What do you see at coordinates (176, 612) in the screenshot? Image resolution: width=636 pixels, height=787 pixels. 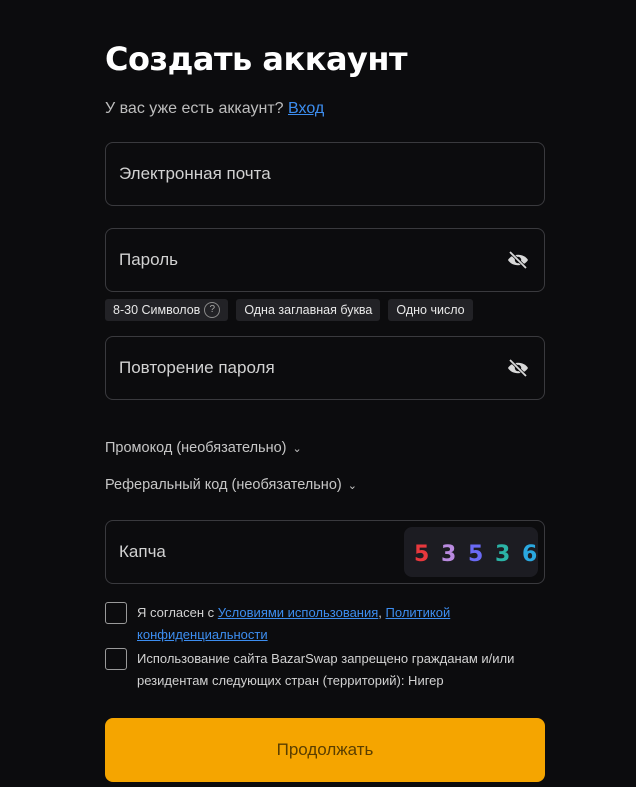 I see `terms-prefix: Я согласен с` at bounding box center [176, 612].